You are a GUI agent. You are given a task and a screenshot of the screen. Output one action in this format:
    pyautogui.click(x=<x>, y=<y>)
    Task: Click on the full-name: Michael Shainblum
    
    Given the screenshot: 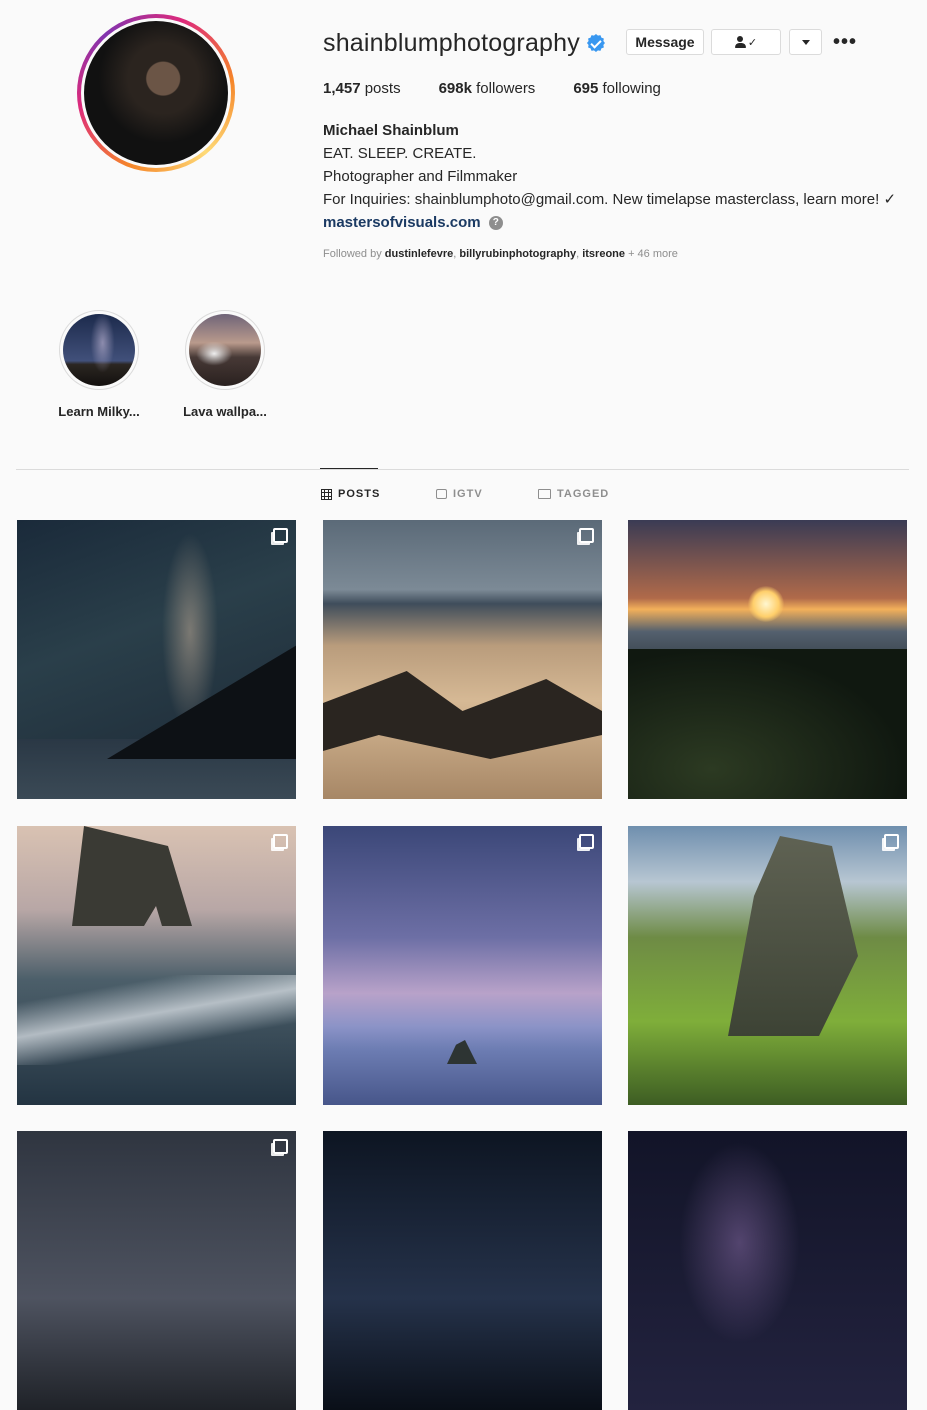 What is the action you would take?
    pyautogui.click(x=391, y=130)
    